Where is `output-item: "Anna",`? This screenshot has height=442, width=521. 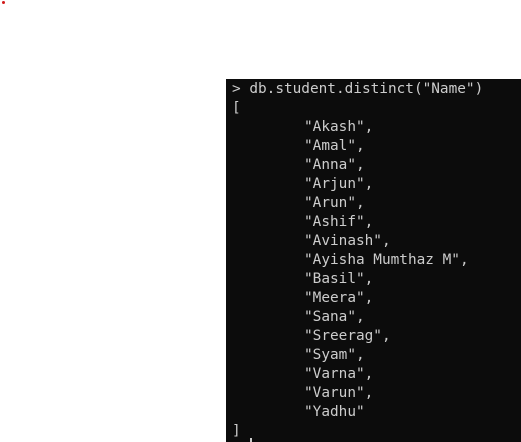
output-item: "Anna", is located at coordinates (334, 165).